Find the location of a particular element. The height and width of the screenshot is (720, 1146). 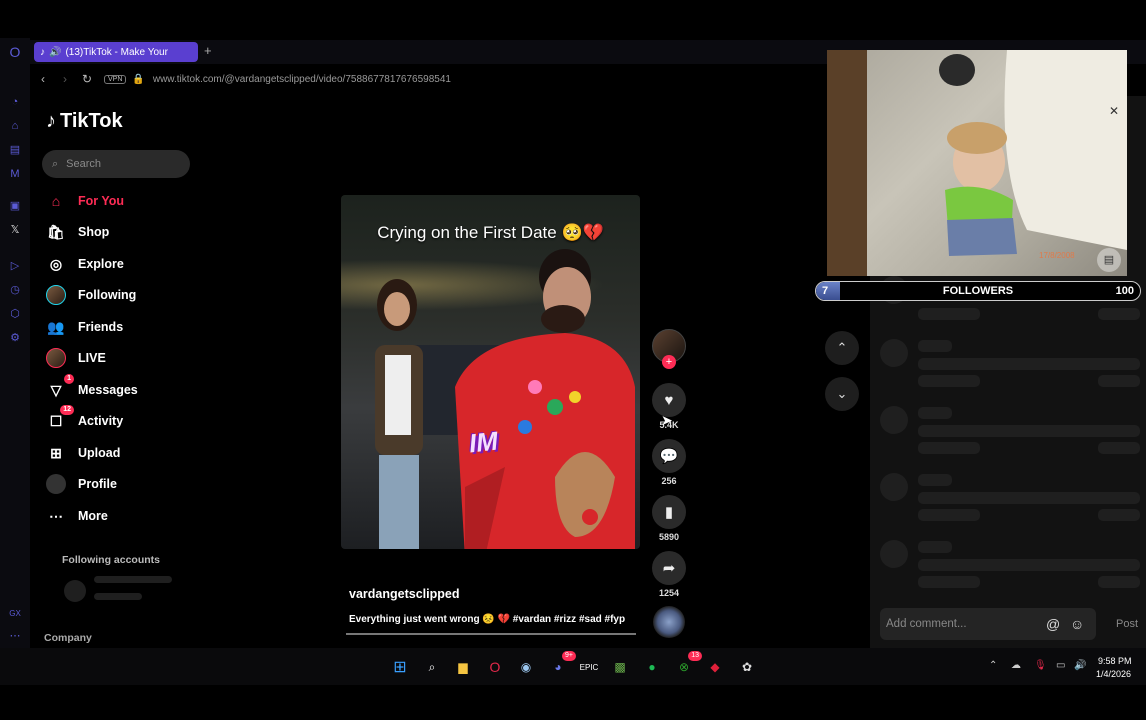

save-action: ▮ 5890 is located at coordinates (669, 518).